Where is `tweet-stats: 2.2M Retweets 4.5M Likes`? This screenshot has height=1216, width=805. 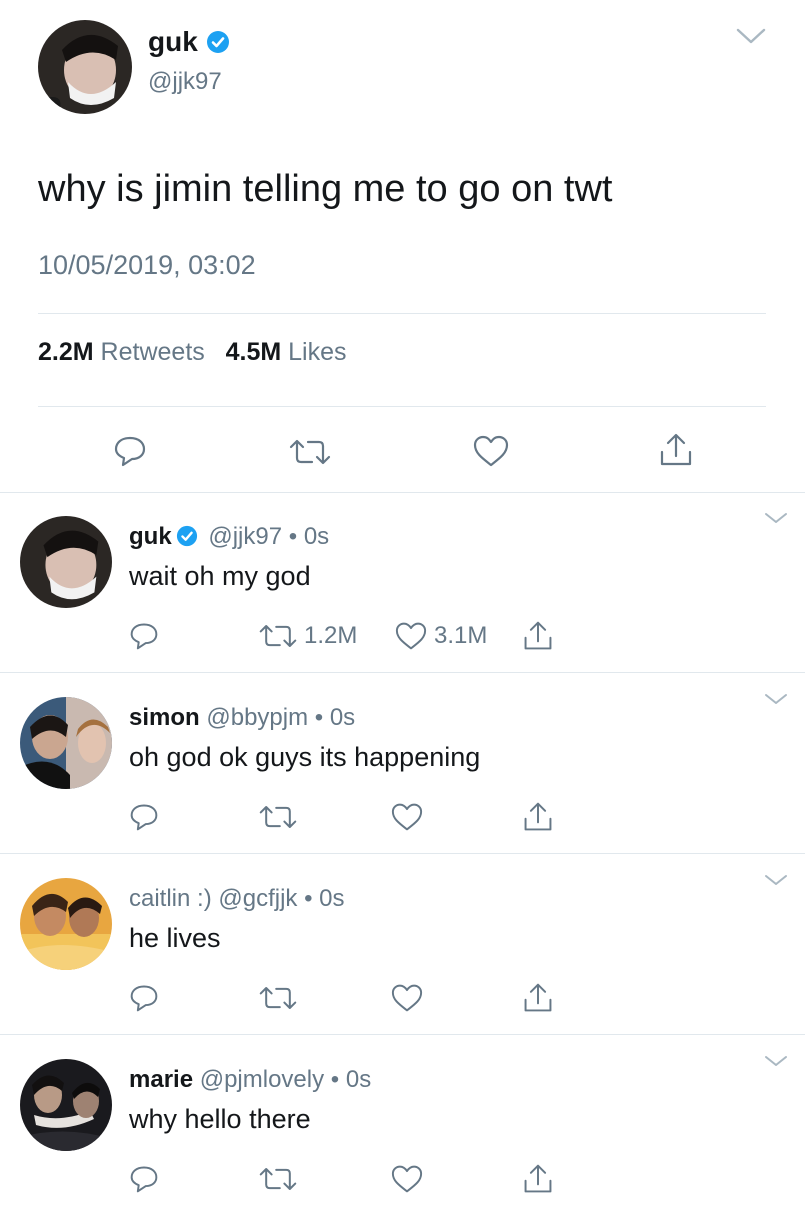 tweet-stats: 2.2M Retweets 4.5M Likes is located at coordinates (192, 352).